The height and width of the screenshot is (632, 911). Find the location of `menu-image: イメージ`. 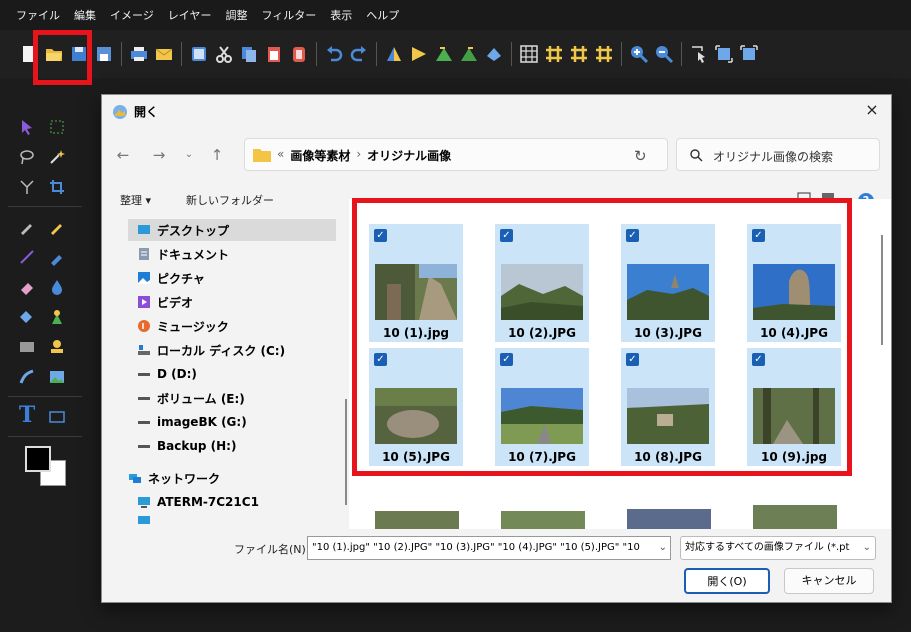

menu-image: イメージ is located at coordinates (132, 15).